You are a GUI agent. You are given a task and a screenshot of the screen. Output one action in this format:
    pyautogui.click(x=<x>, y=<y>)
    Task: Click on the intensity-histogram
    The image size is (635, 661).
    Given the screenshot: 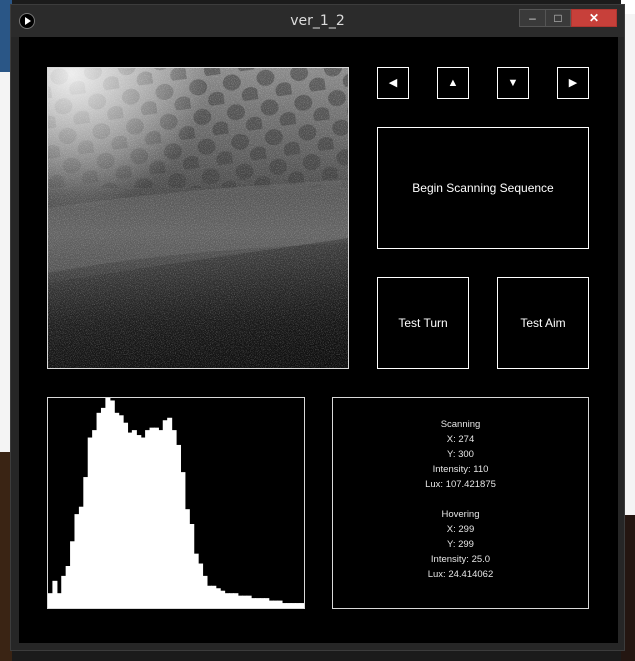 What is the action you would take?
    pyautogui.click(x=176, y=503)
    